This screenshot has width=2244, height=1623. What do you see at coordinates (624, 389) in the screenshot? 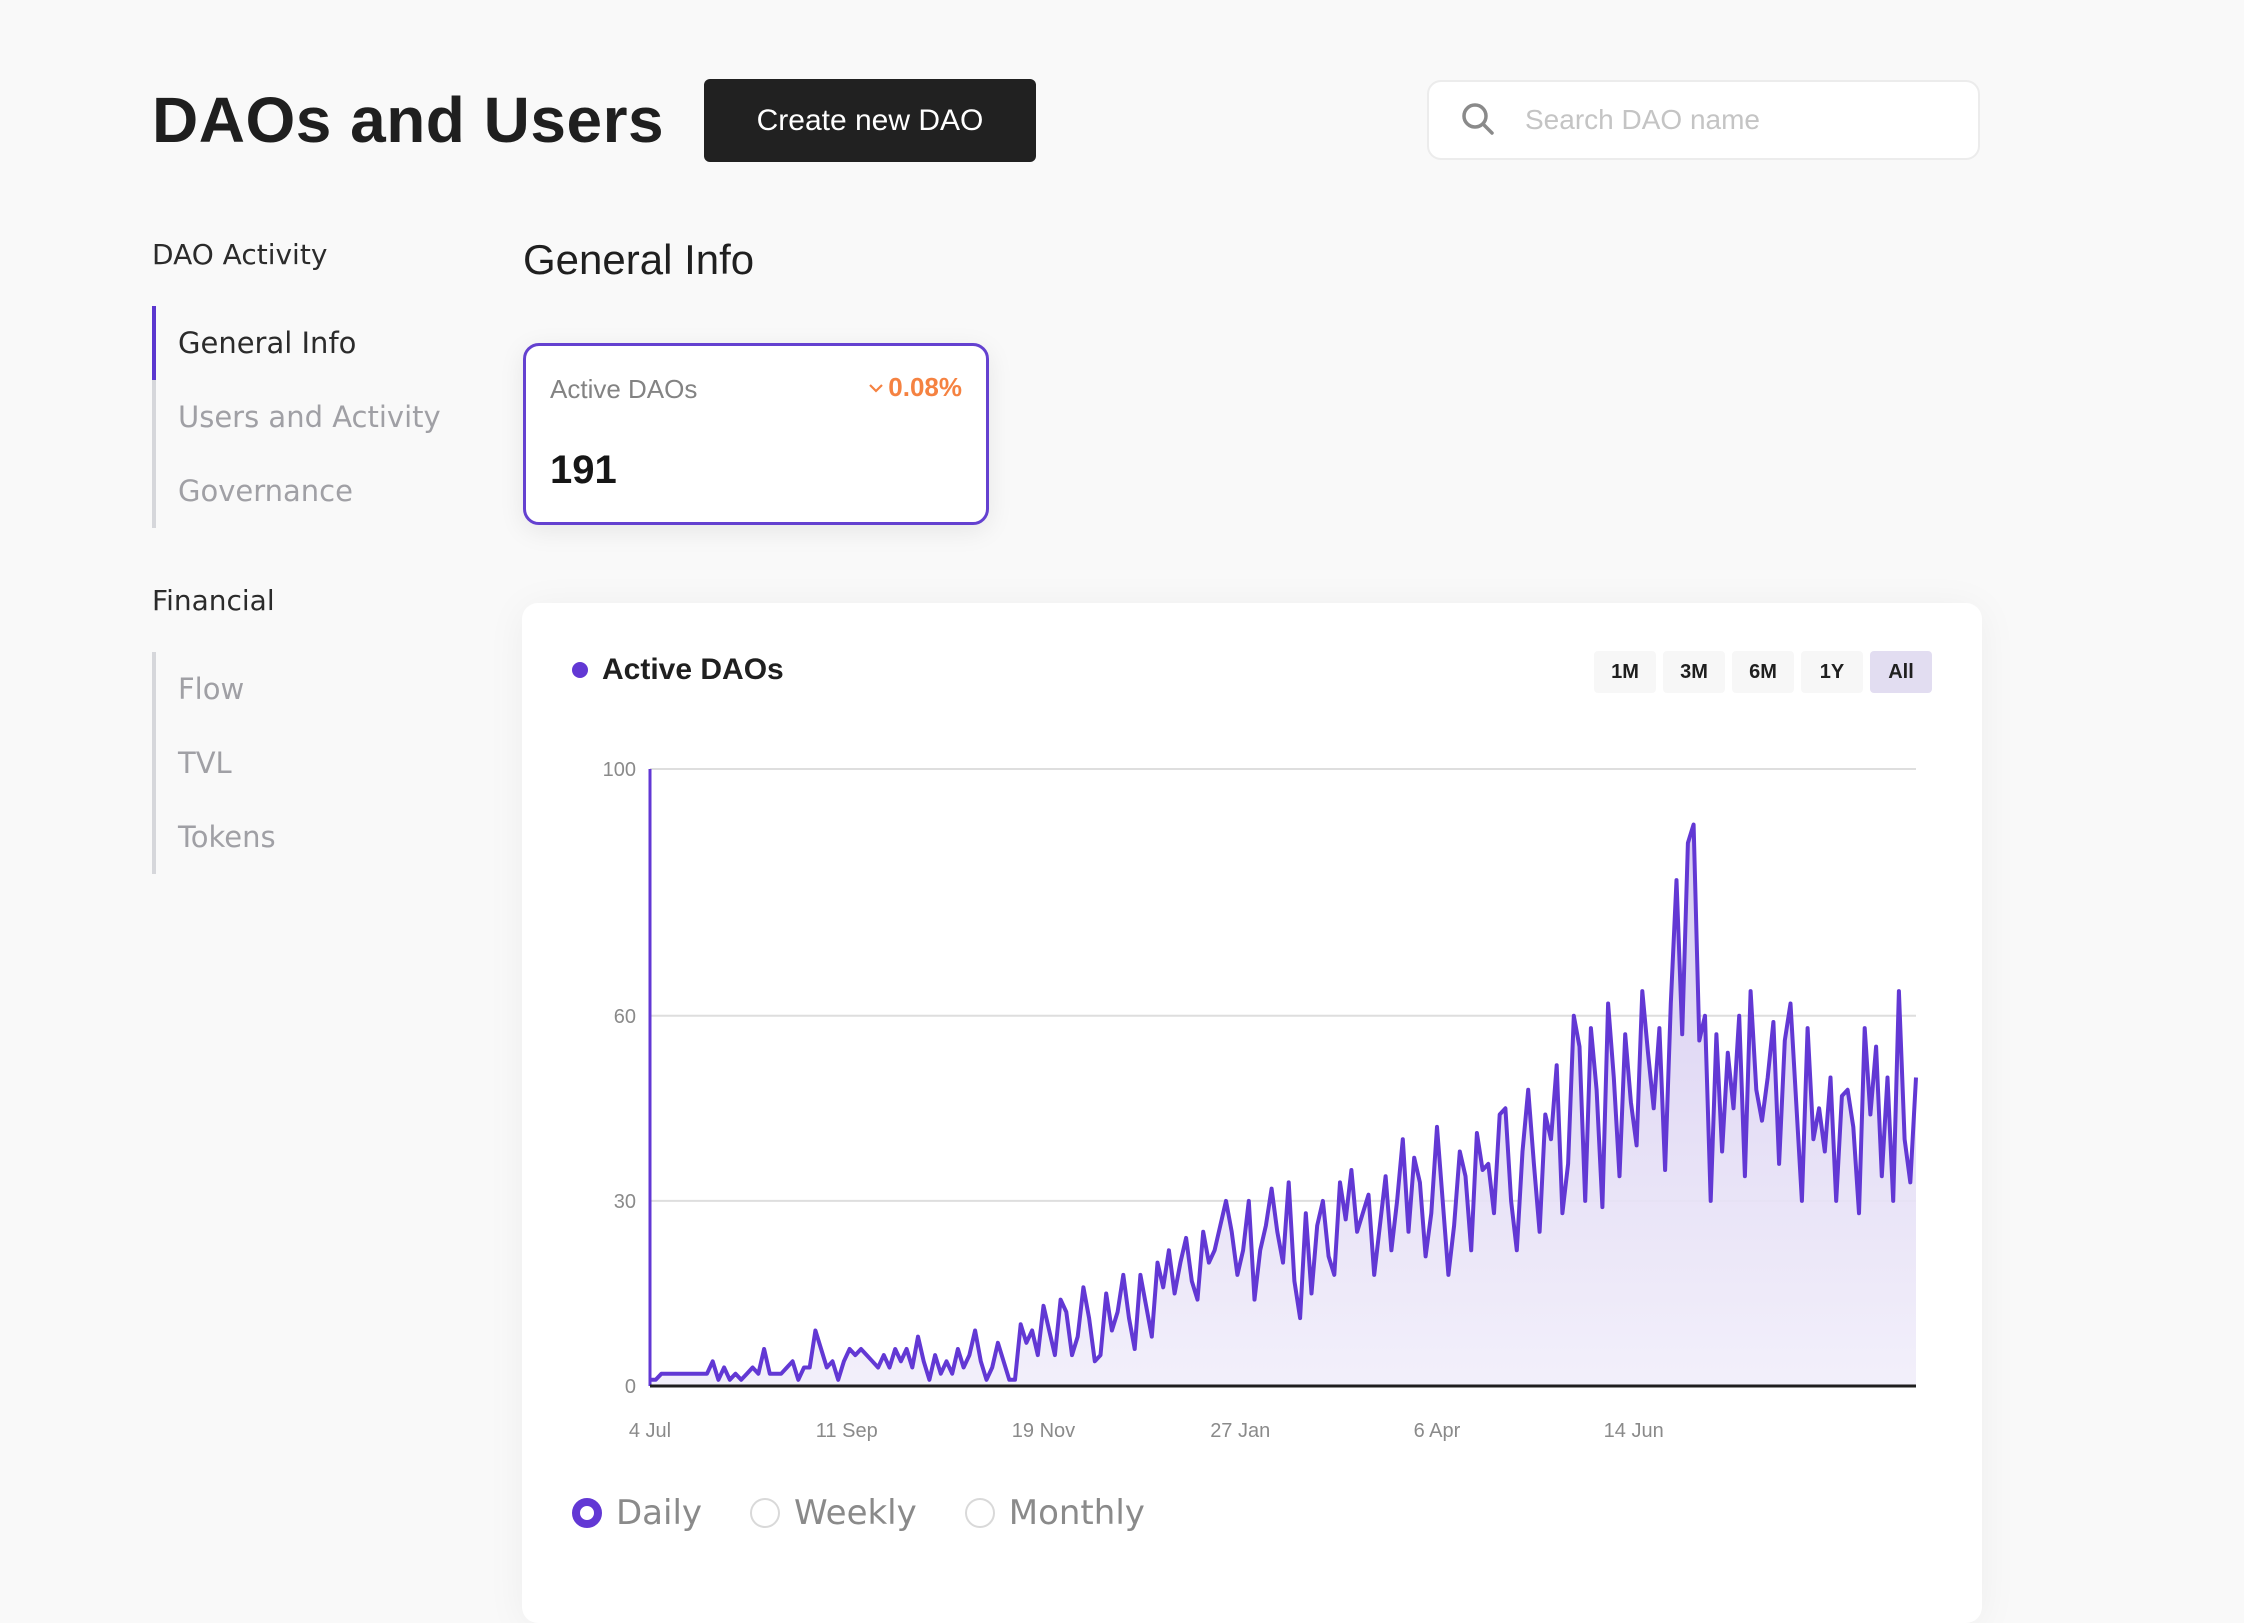
I see `stat-label: Active DAOs` at bounding box center [624, 389].